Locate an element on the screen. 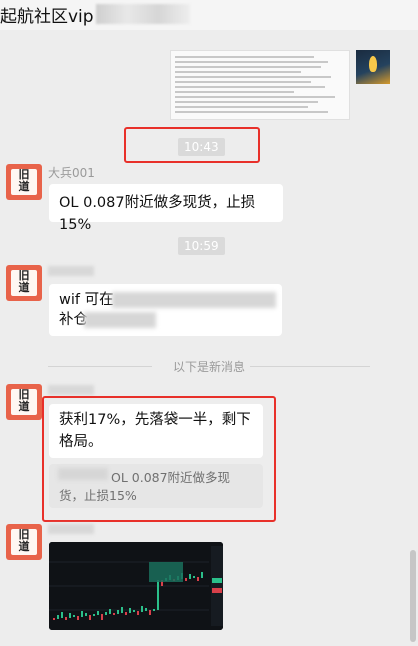  chart-image-message is located at coordinates (136, 586).